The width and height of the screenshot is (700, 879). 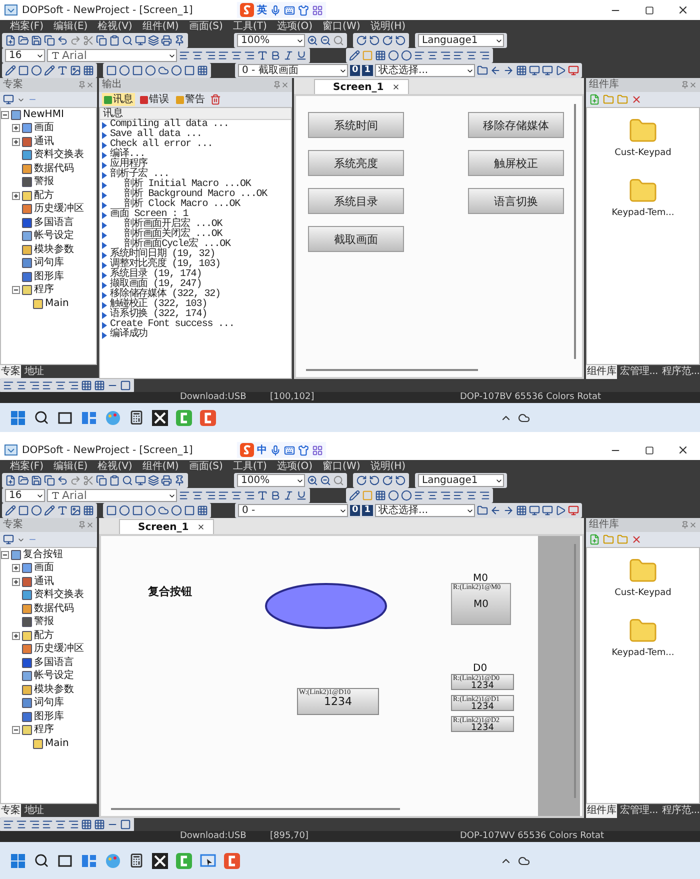 What do you see at coordinates (355, 70) in the screenshot?
I see `state-low-button: 0` at bounding box center [355, 70].